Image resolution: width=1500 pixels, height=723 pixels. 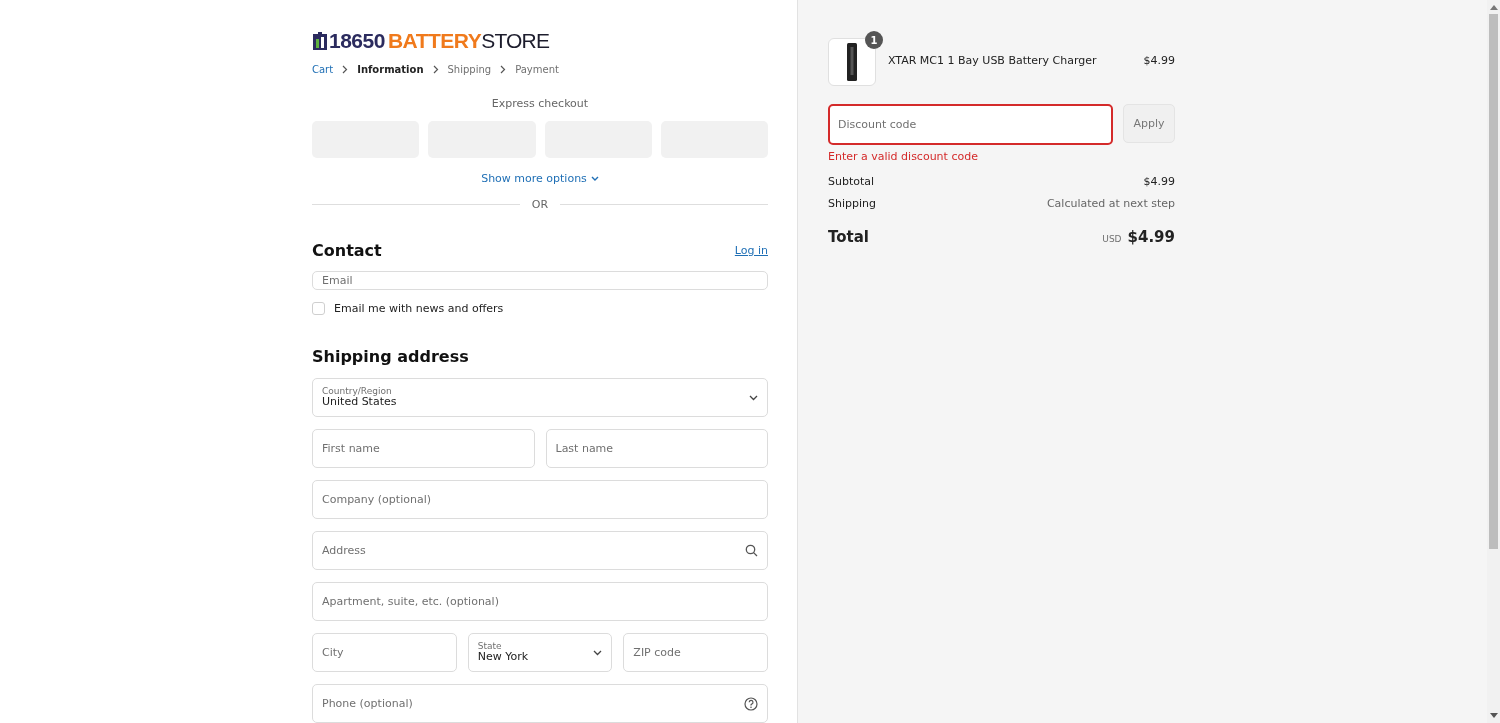 What do you see at coordinates (357, 40) in the screenshot?
I see `logo-number: 18650` at bounding box center [357, 40].